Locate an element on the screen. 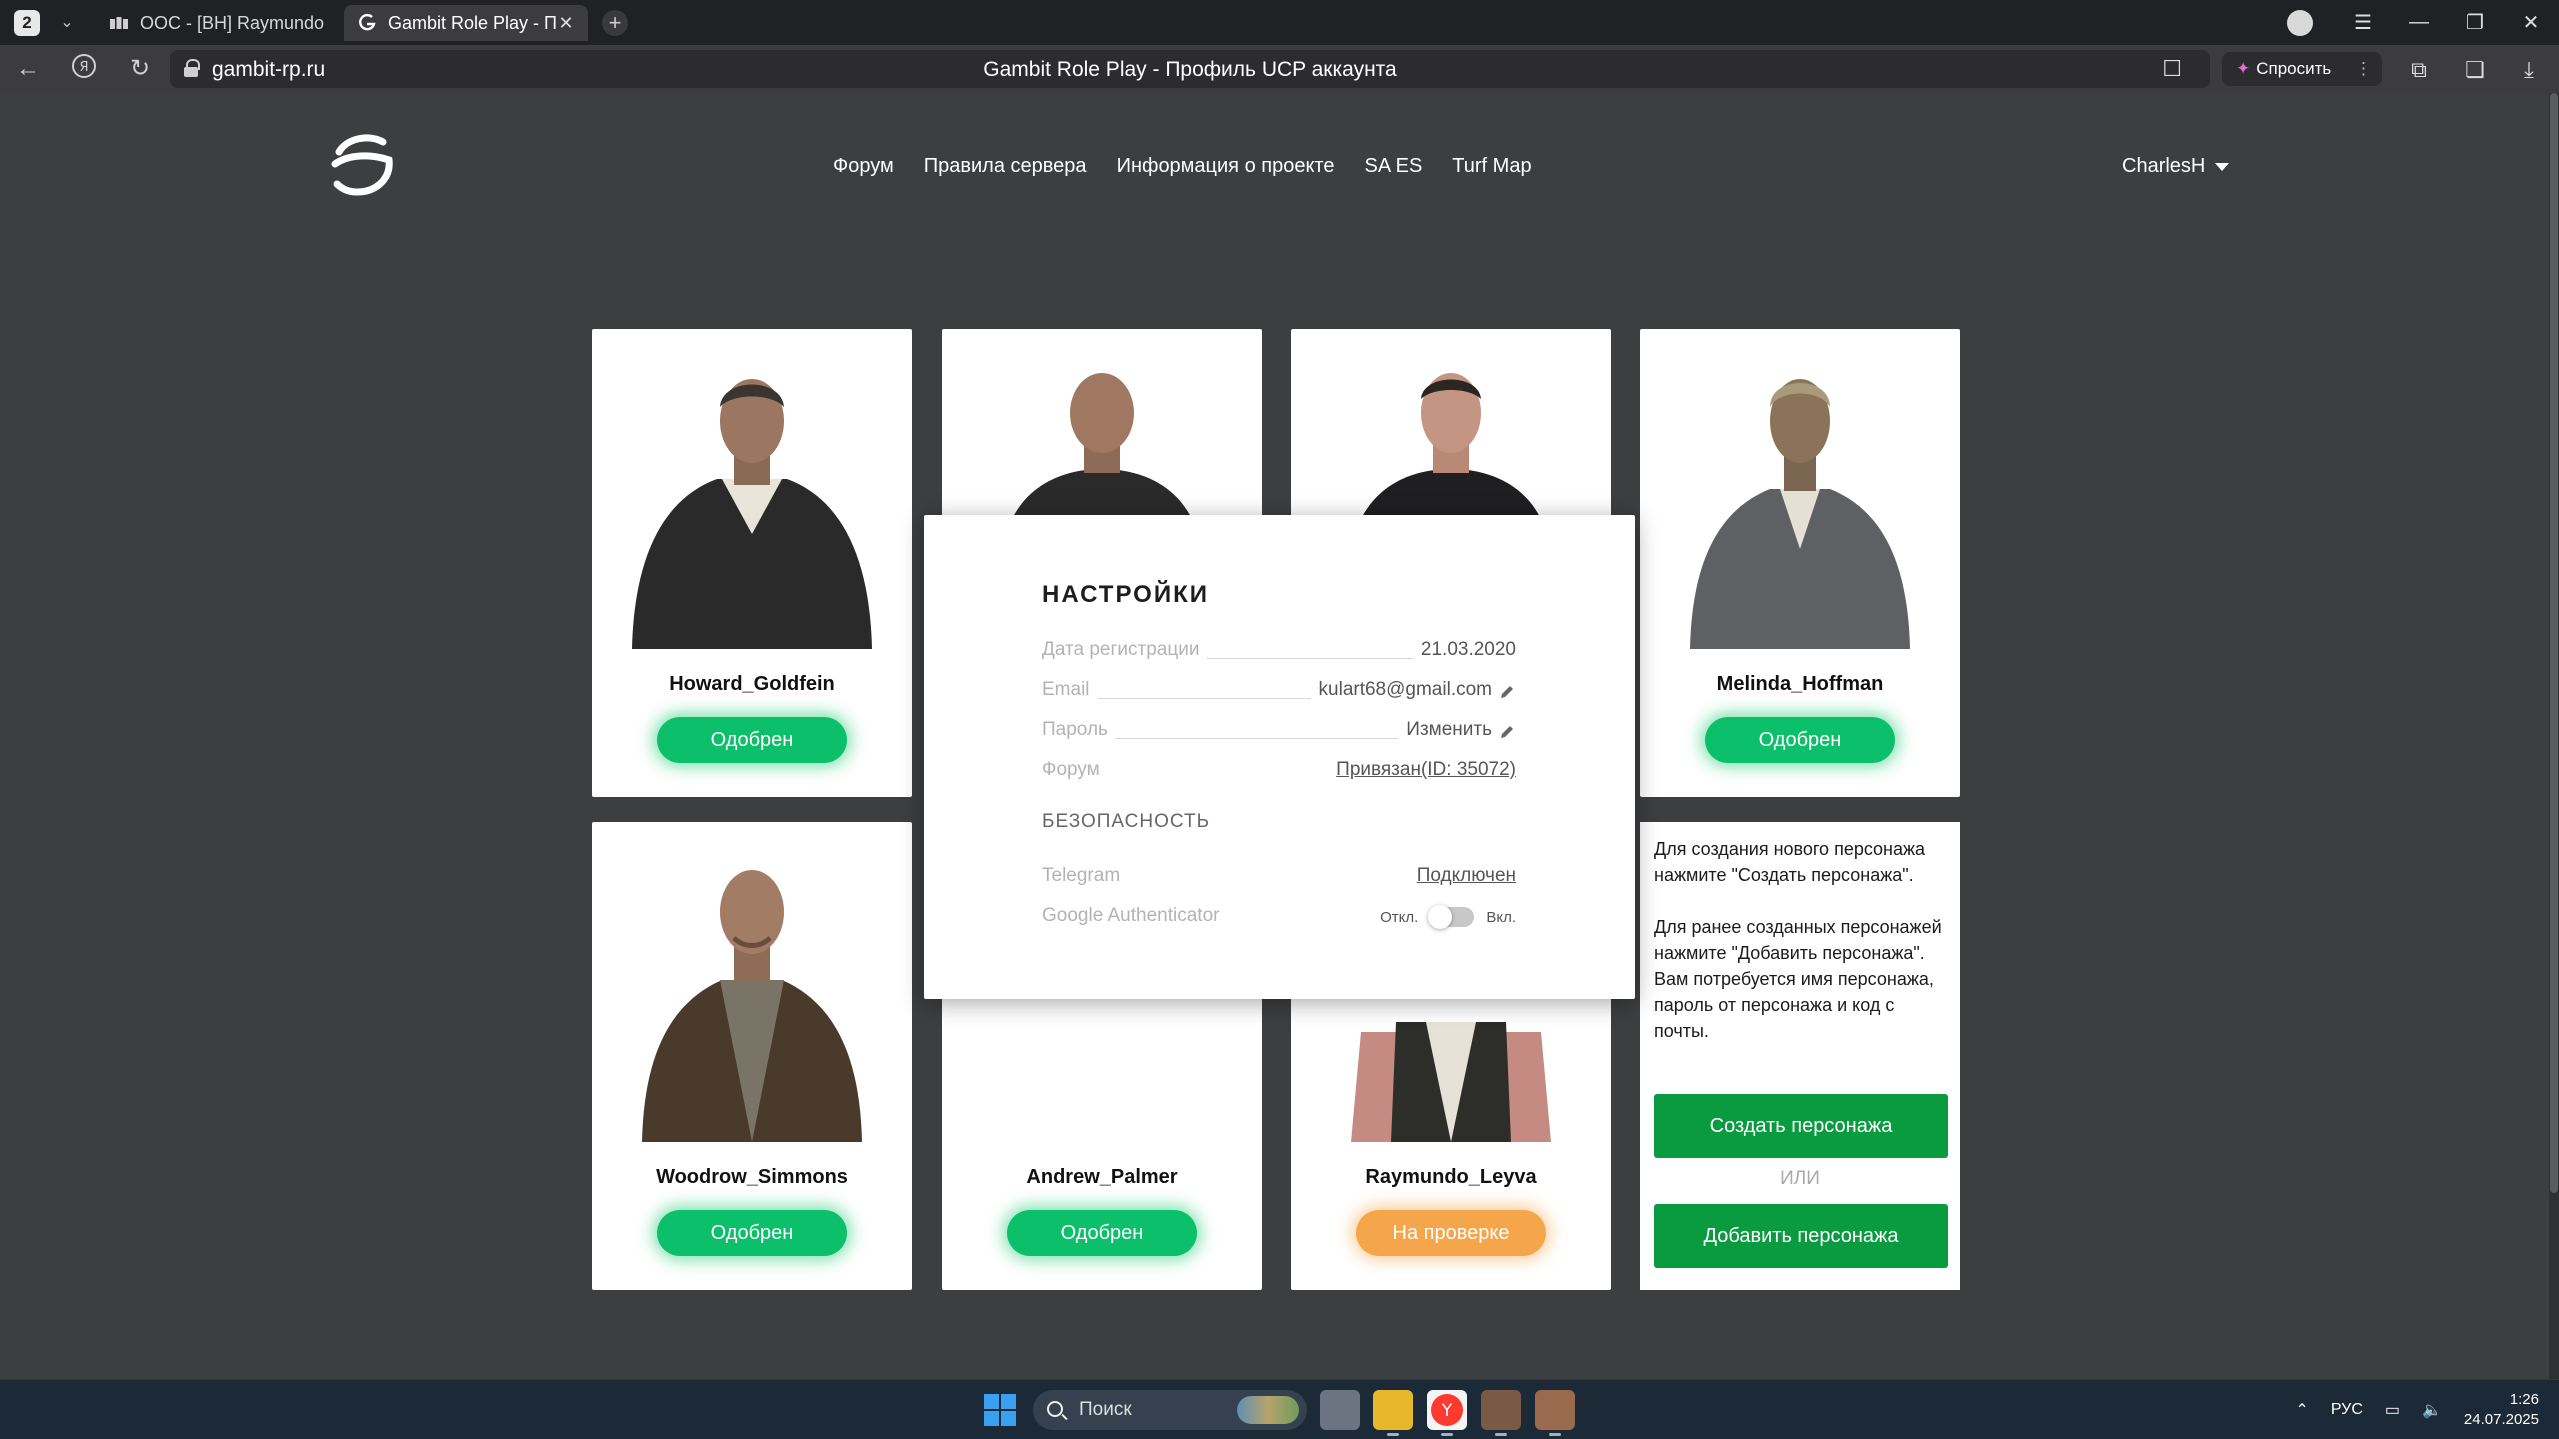 This screenshot has width=2559, height=1439. registration-date-label: Дата регистрации is located at coordinates (1121, 649).